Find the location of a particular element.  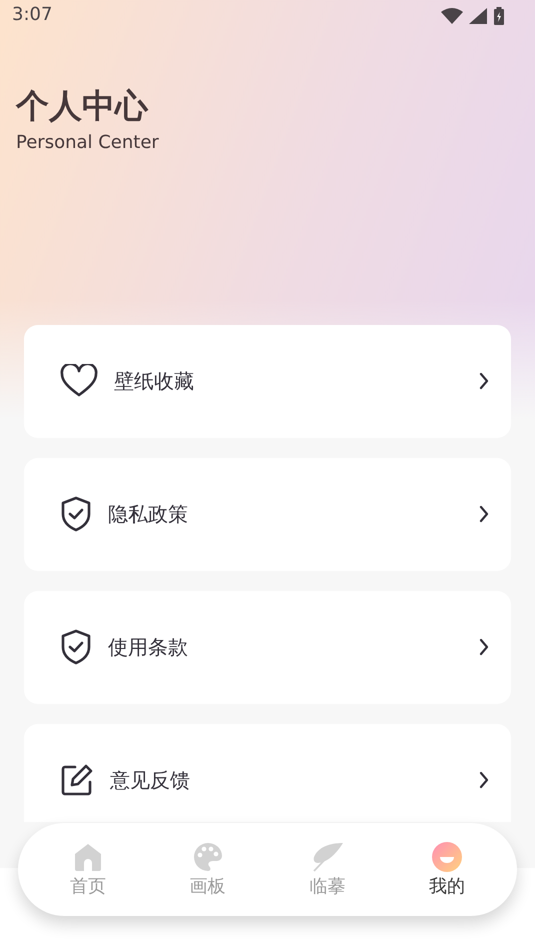

menu-label: 使用条款 is located at coordinates (148, 647).